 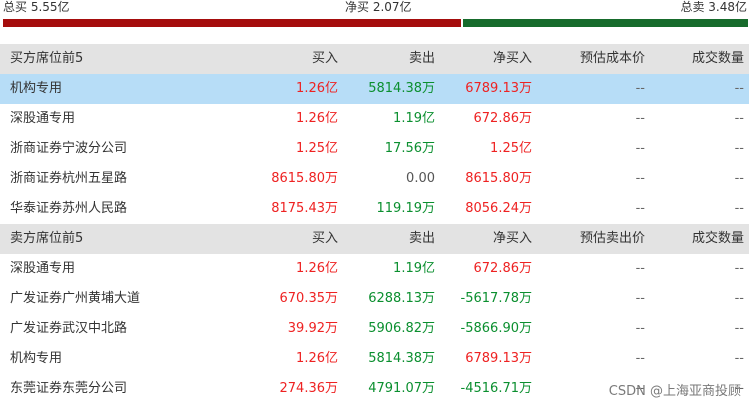 What do you see at coordinates (374, 59) in the screenshot?
I see `buy-section-header: 买方席位前5 买入 卖出 净买入 预估成本价 成交数量` at bounding box center [374, 59].